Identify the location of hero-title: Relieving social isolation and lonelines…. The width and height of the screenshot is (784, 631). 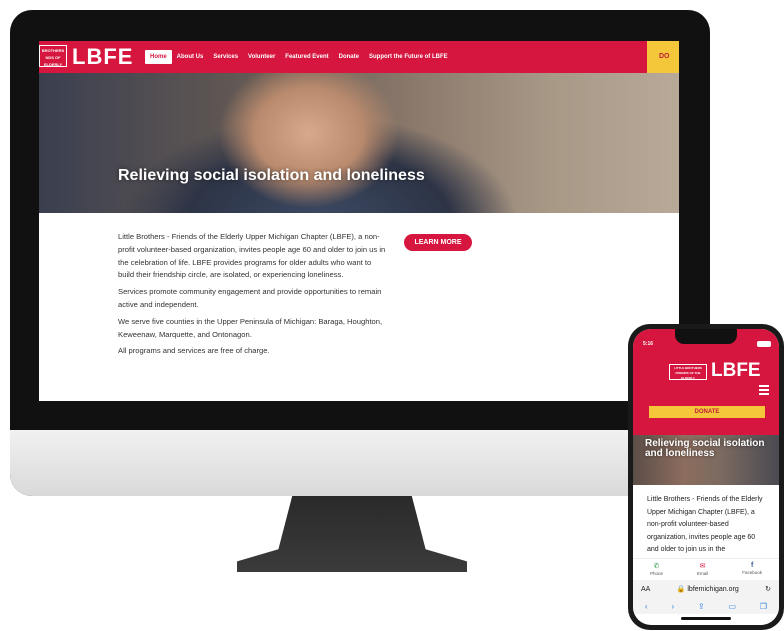
(271, 175).